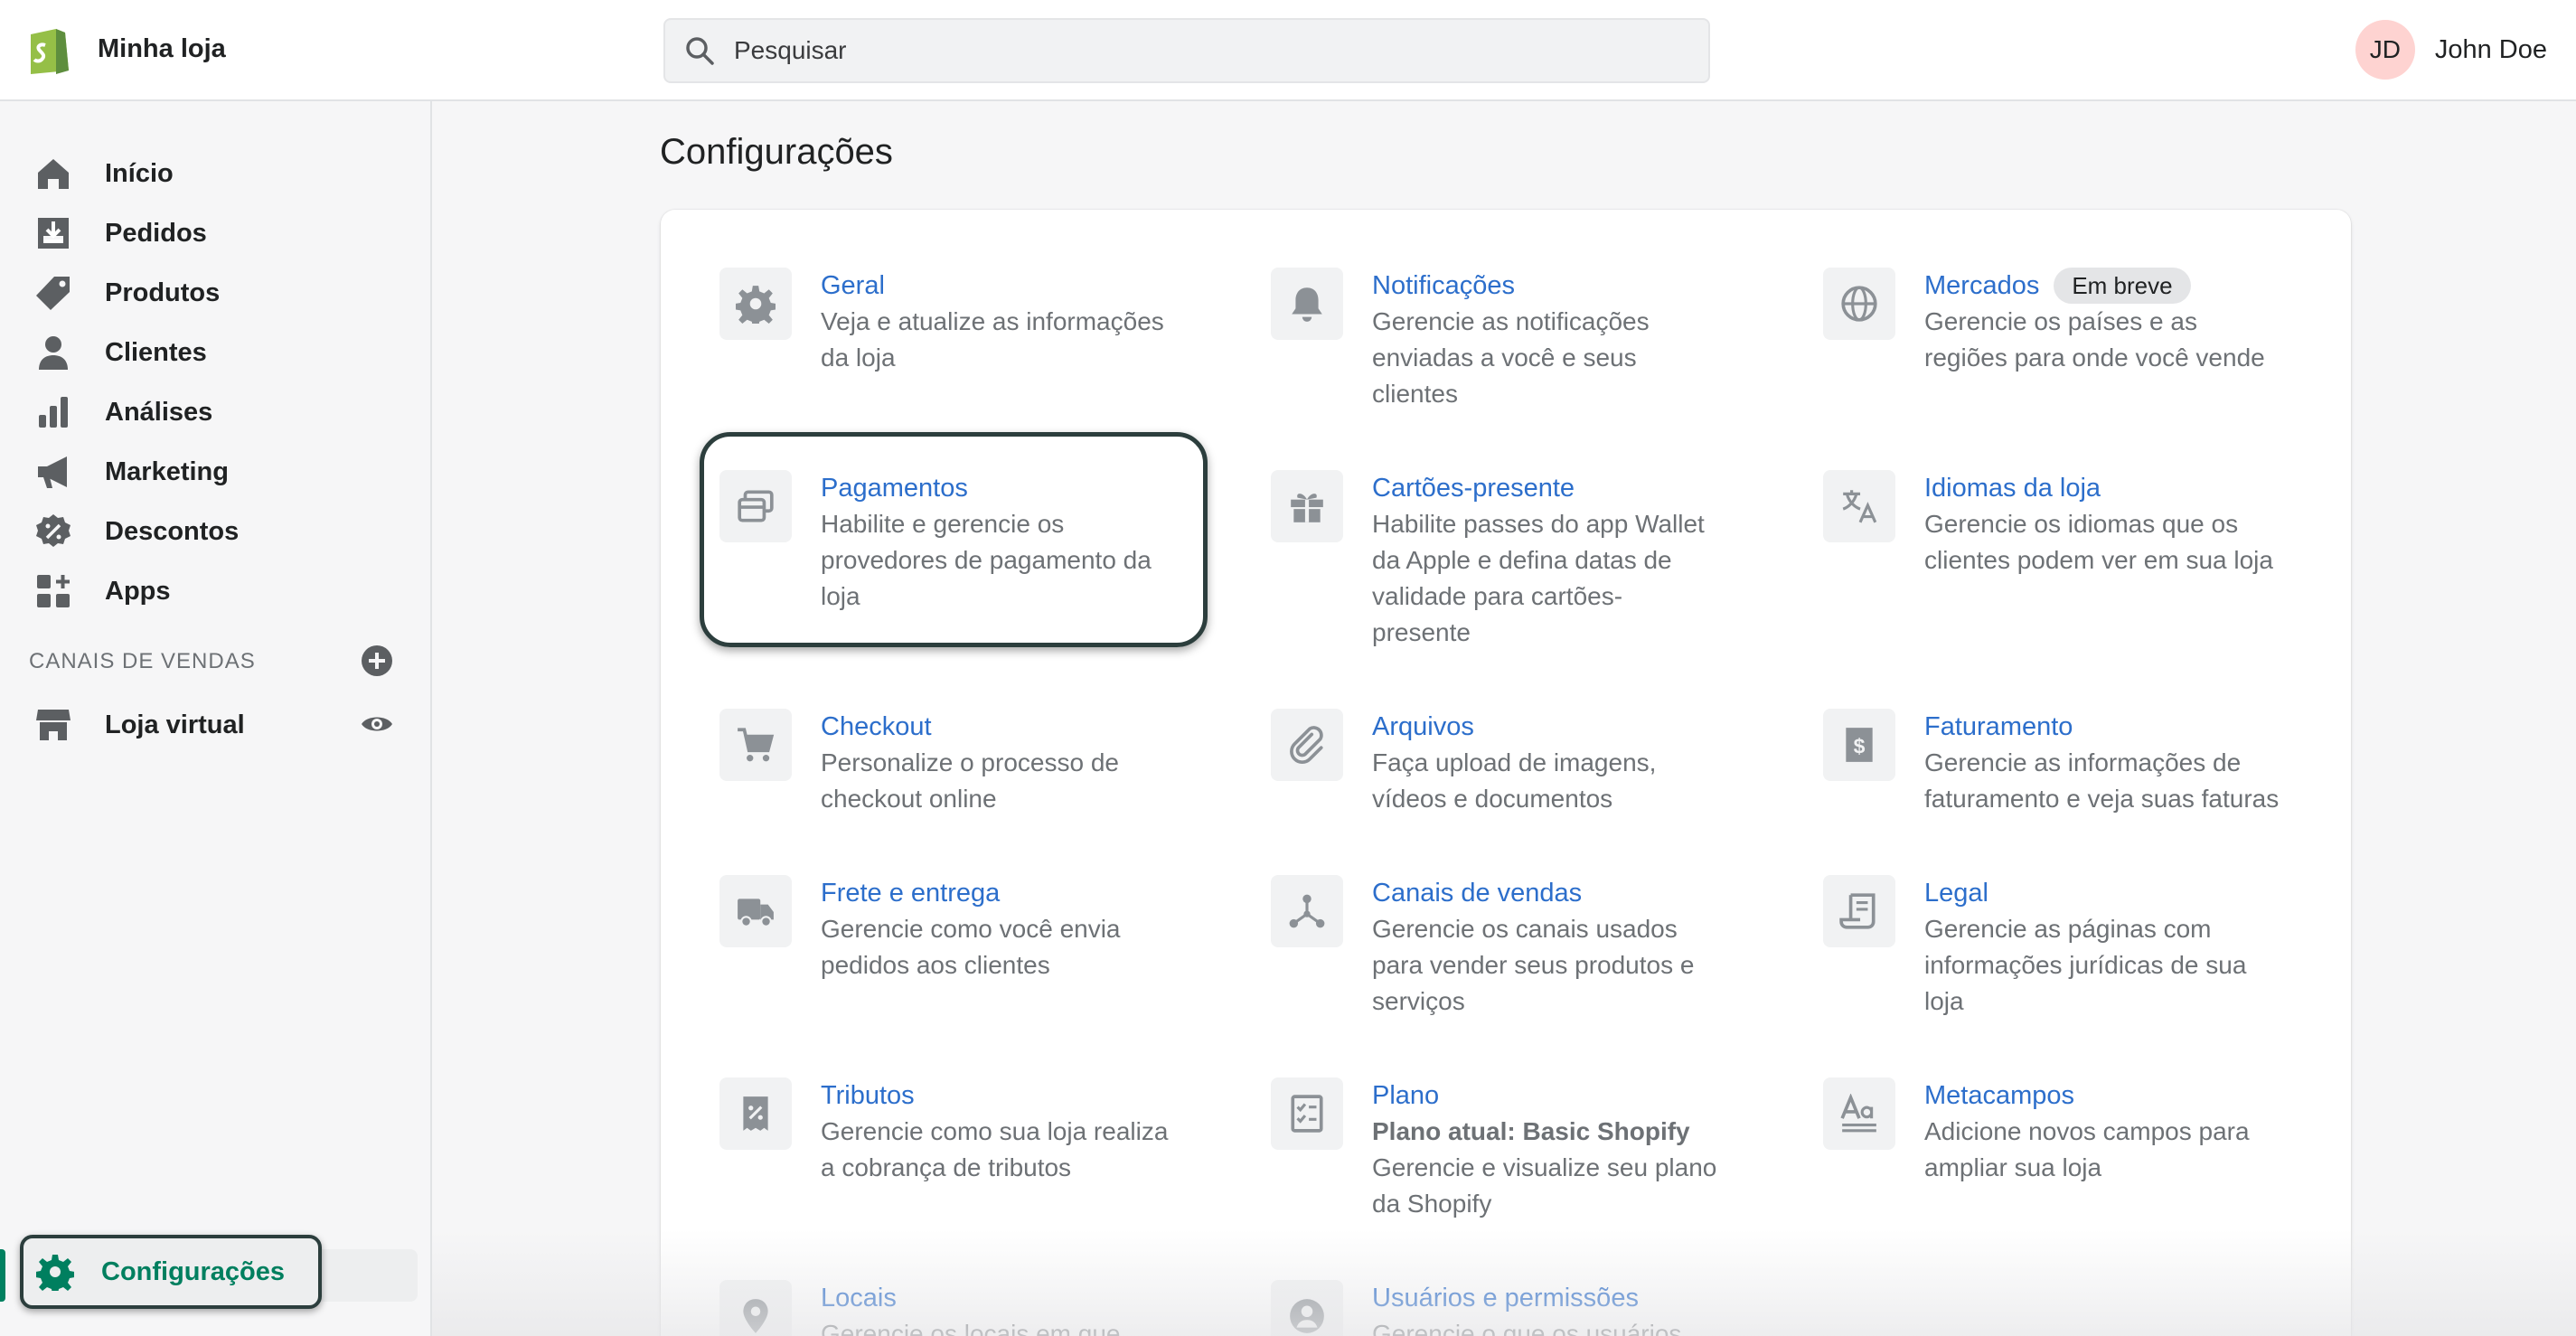  Describe the element at coordinates (224, 233) in the screenshot. I see `sidebar-item-pedidos: Pedidos` at that location.